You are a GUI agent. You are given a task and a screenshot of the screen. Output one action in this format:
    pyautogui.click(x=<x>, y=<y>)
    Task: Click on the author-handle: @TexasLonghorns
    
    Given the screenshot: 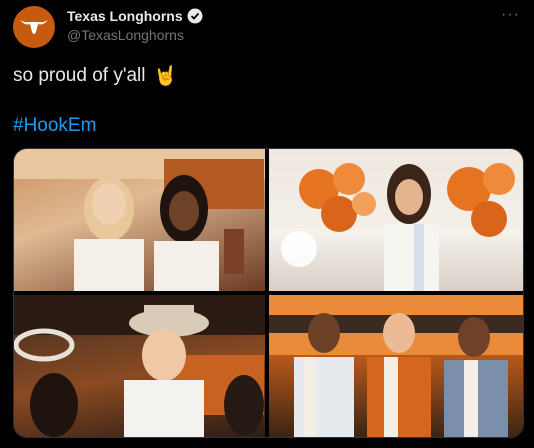 What is the action you would take?
    pyautogui.click(x=125, y=35)
    